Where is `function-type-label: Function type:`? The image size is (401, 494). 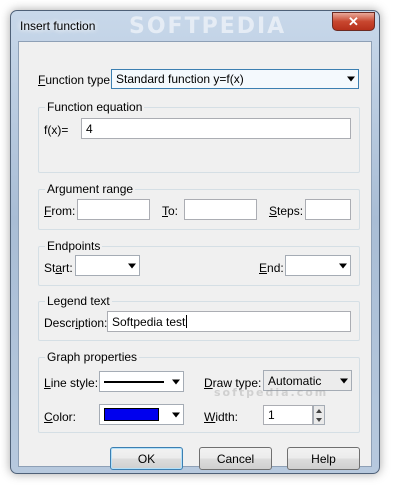 function-type-label: Function type: is located at coordinates (76, 80).